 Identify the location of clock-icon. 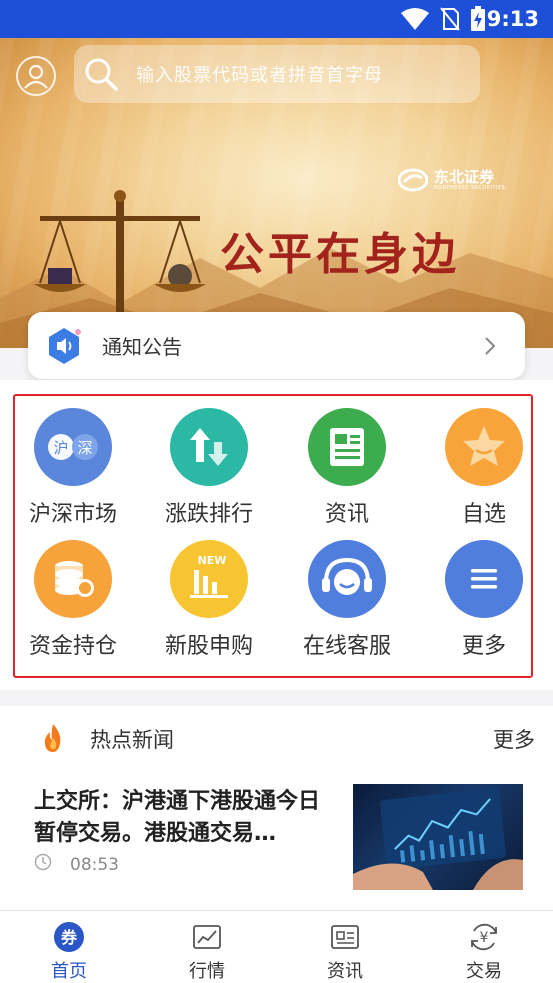
(43, 862).